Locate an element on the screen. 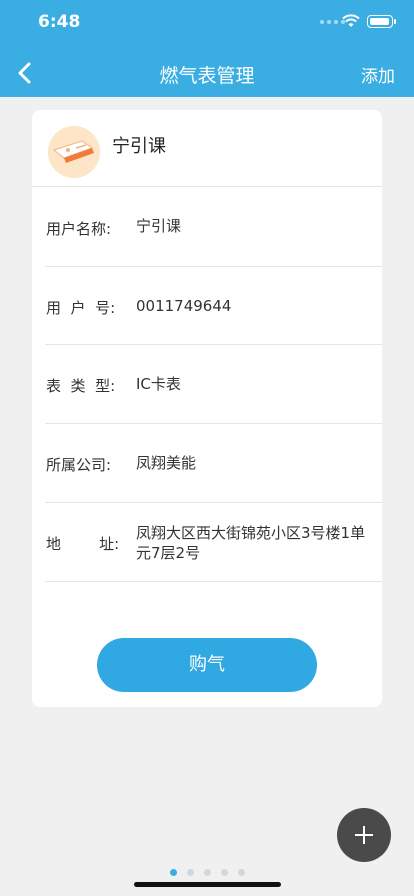 The image size is (414, 896). page-title: 燃气表管理 is located at coordinates (207, 76).